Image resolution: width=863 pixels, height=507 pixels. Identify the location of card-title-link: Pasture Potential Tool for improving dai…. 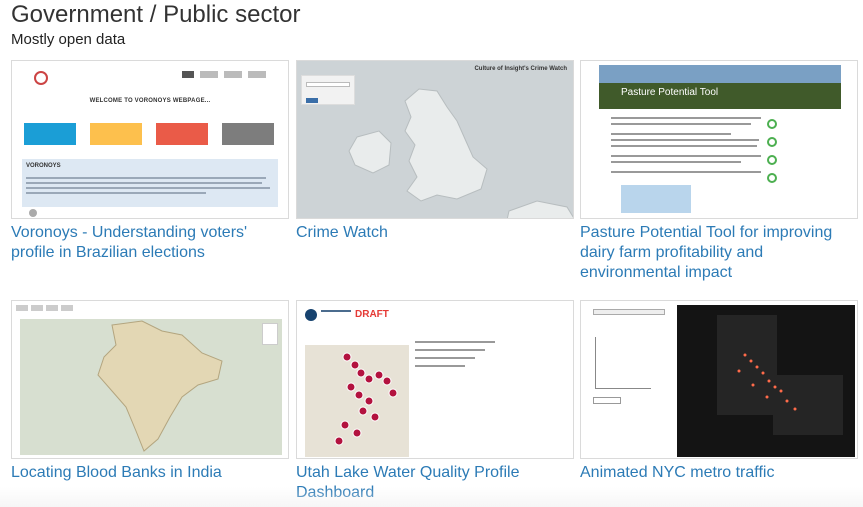
(719, 253).